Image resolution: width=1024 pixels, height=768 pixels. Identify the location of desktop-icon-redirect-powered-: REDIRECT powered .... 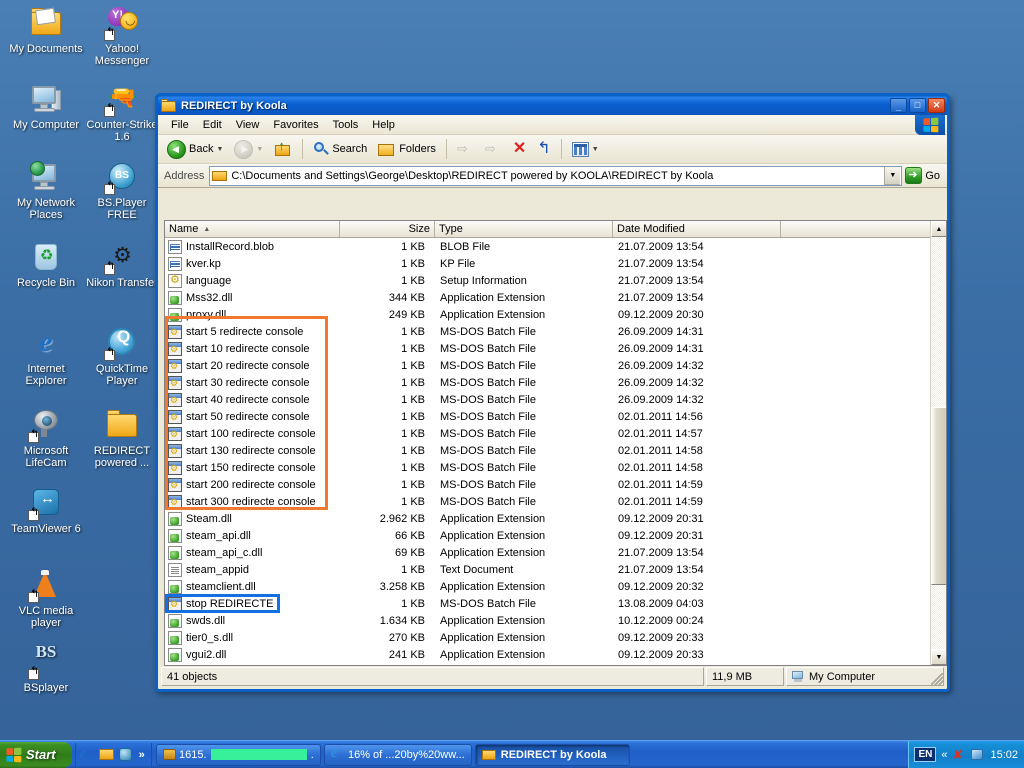
(122, 438).